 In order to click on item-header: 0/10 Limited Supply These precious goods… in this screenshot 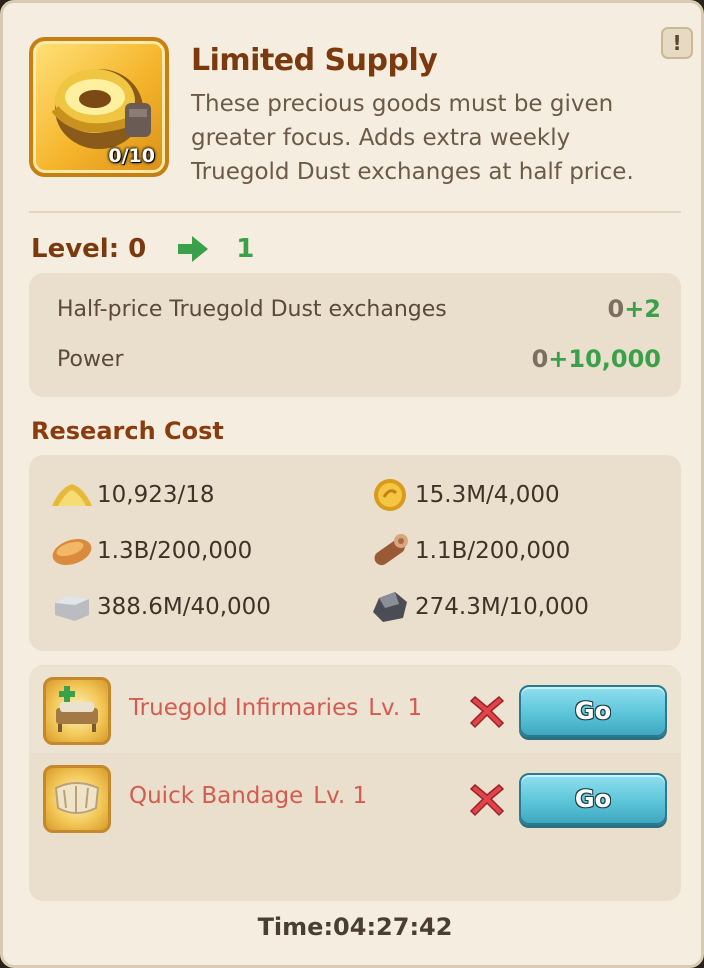, I will do `click(354, 112)`.